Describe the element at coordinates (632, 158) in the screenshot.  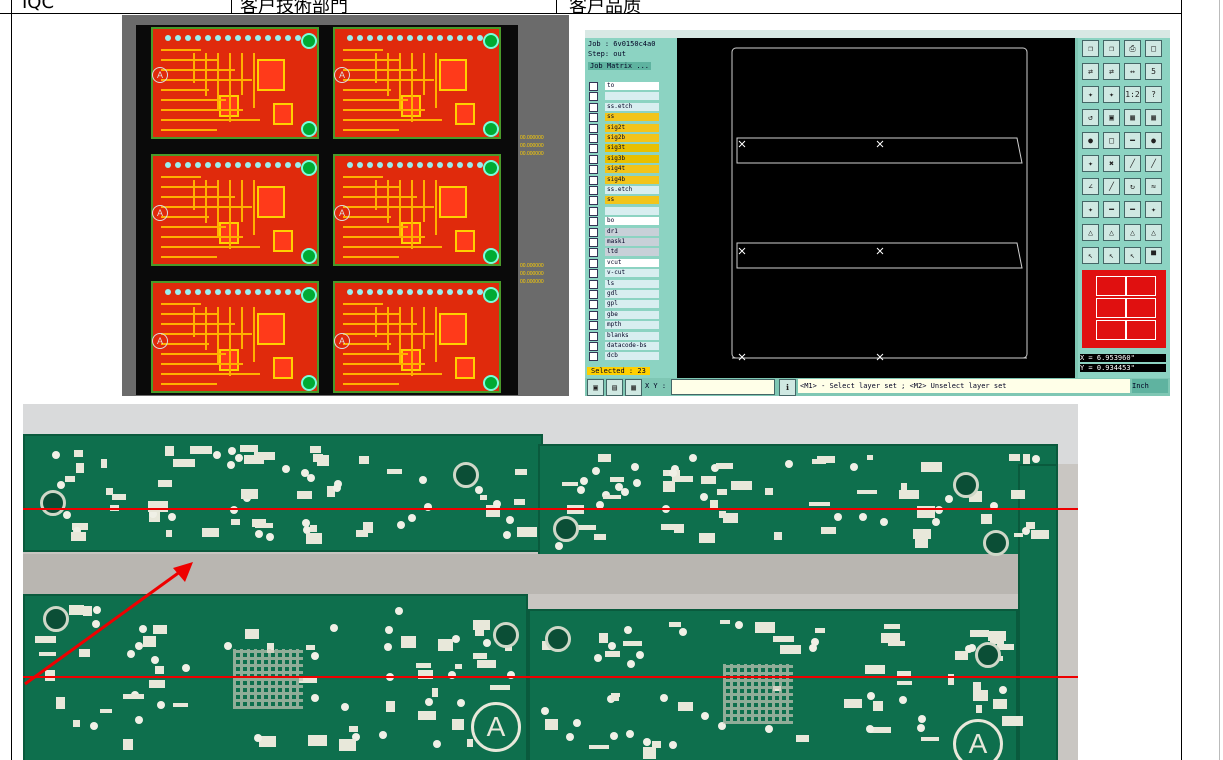
I see `layer-row: sig3b` at that location.